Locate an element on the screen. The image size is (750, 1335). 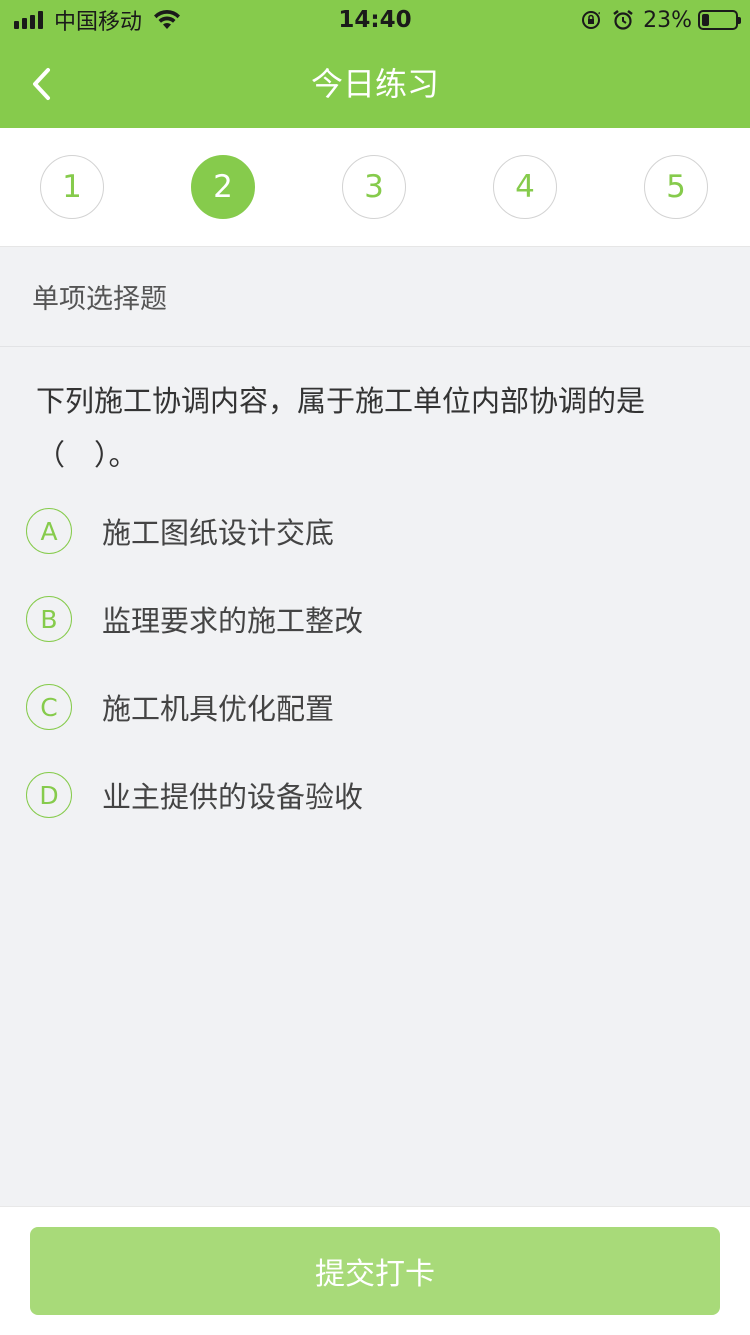
option-letter: A is located at coordinates (49, 531).